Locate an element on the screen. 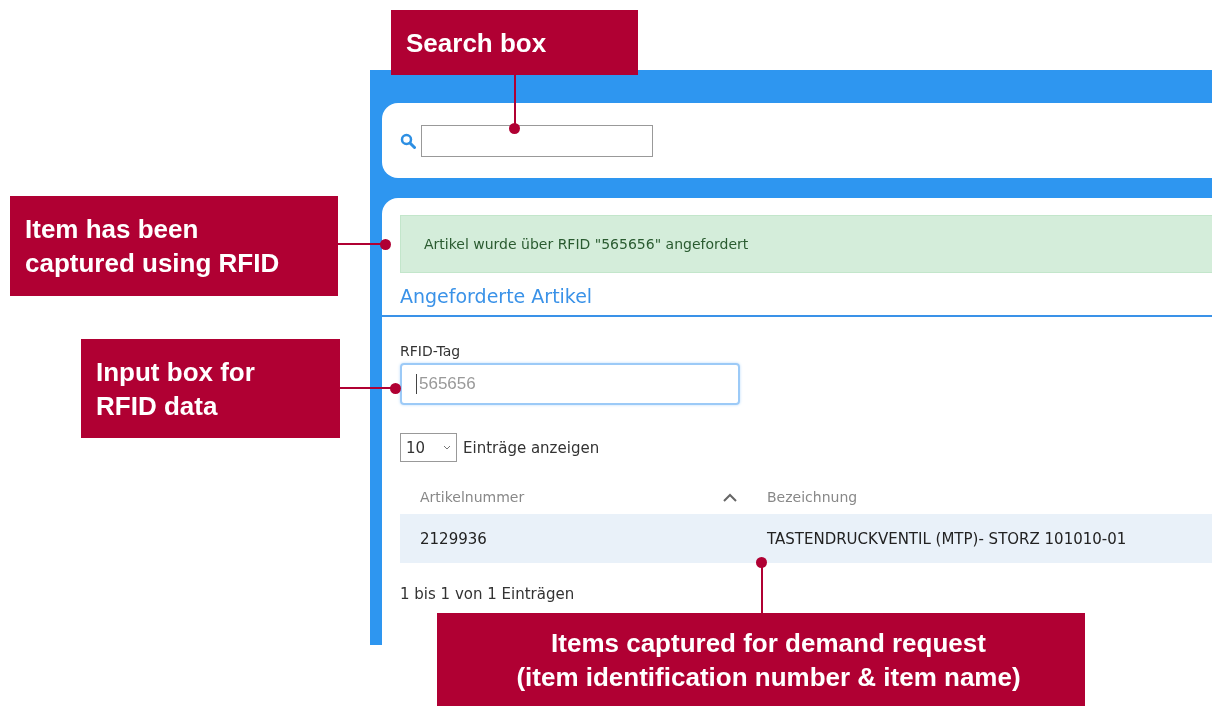 This screenshot has width=1212, height=706. sort-up-icon is located at coordinates (730, 497).